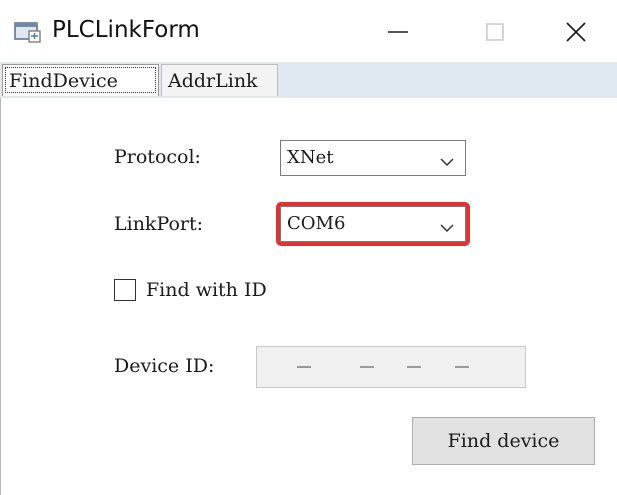 The width and height of the screenshot is (617, 495). I want to click on find-device-button: Find device, so click(503, 441).